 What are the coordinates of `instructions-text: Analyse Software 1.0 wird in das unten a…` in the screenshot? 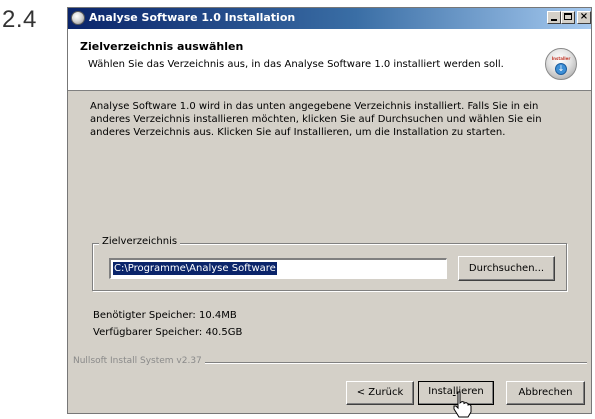 It's located at (316, 119).